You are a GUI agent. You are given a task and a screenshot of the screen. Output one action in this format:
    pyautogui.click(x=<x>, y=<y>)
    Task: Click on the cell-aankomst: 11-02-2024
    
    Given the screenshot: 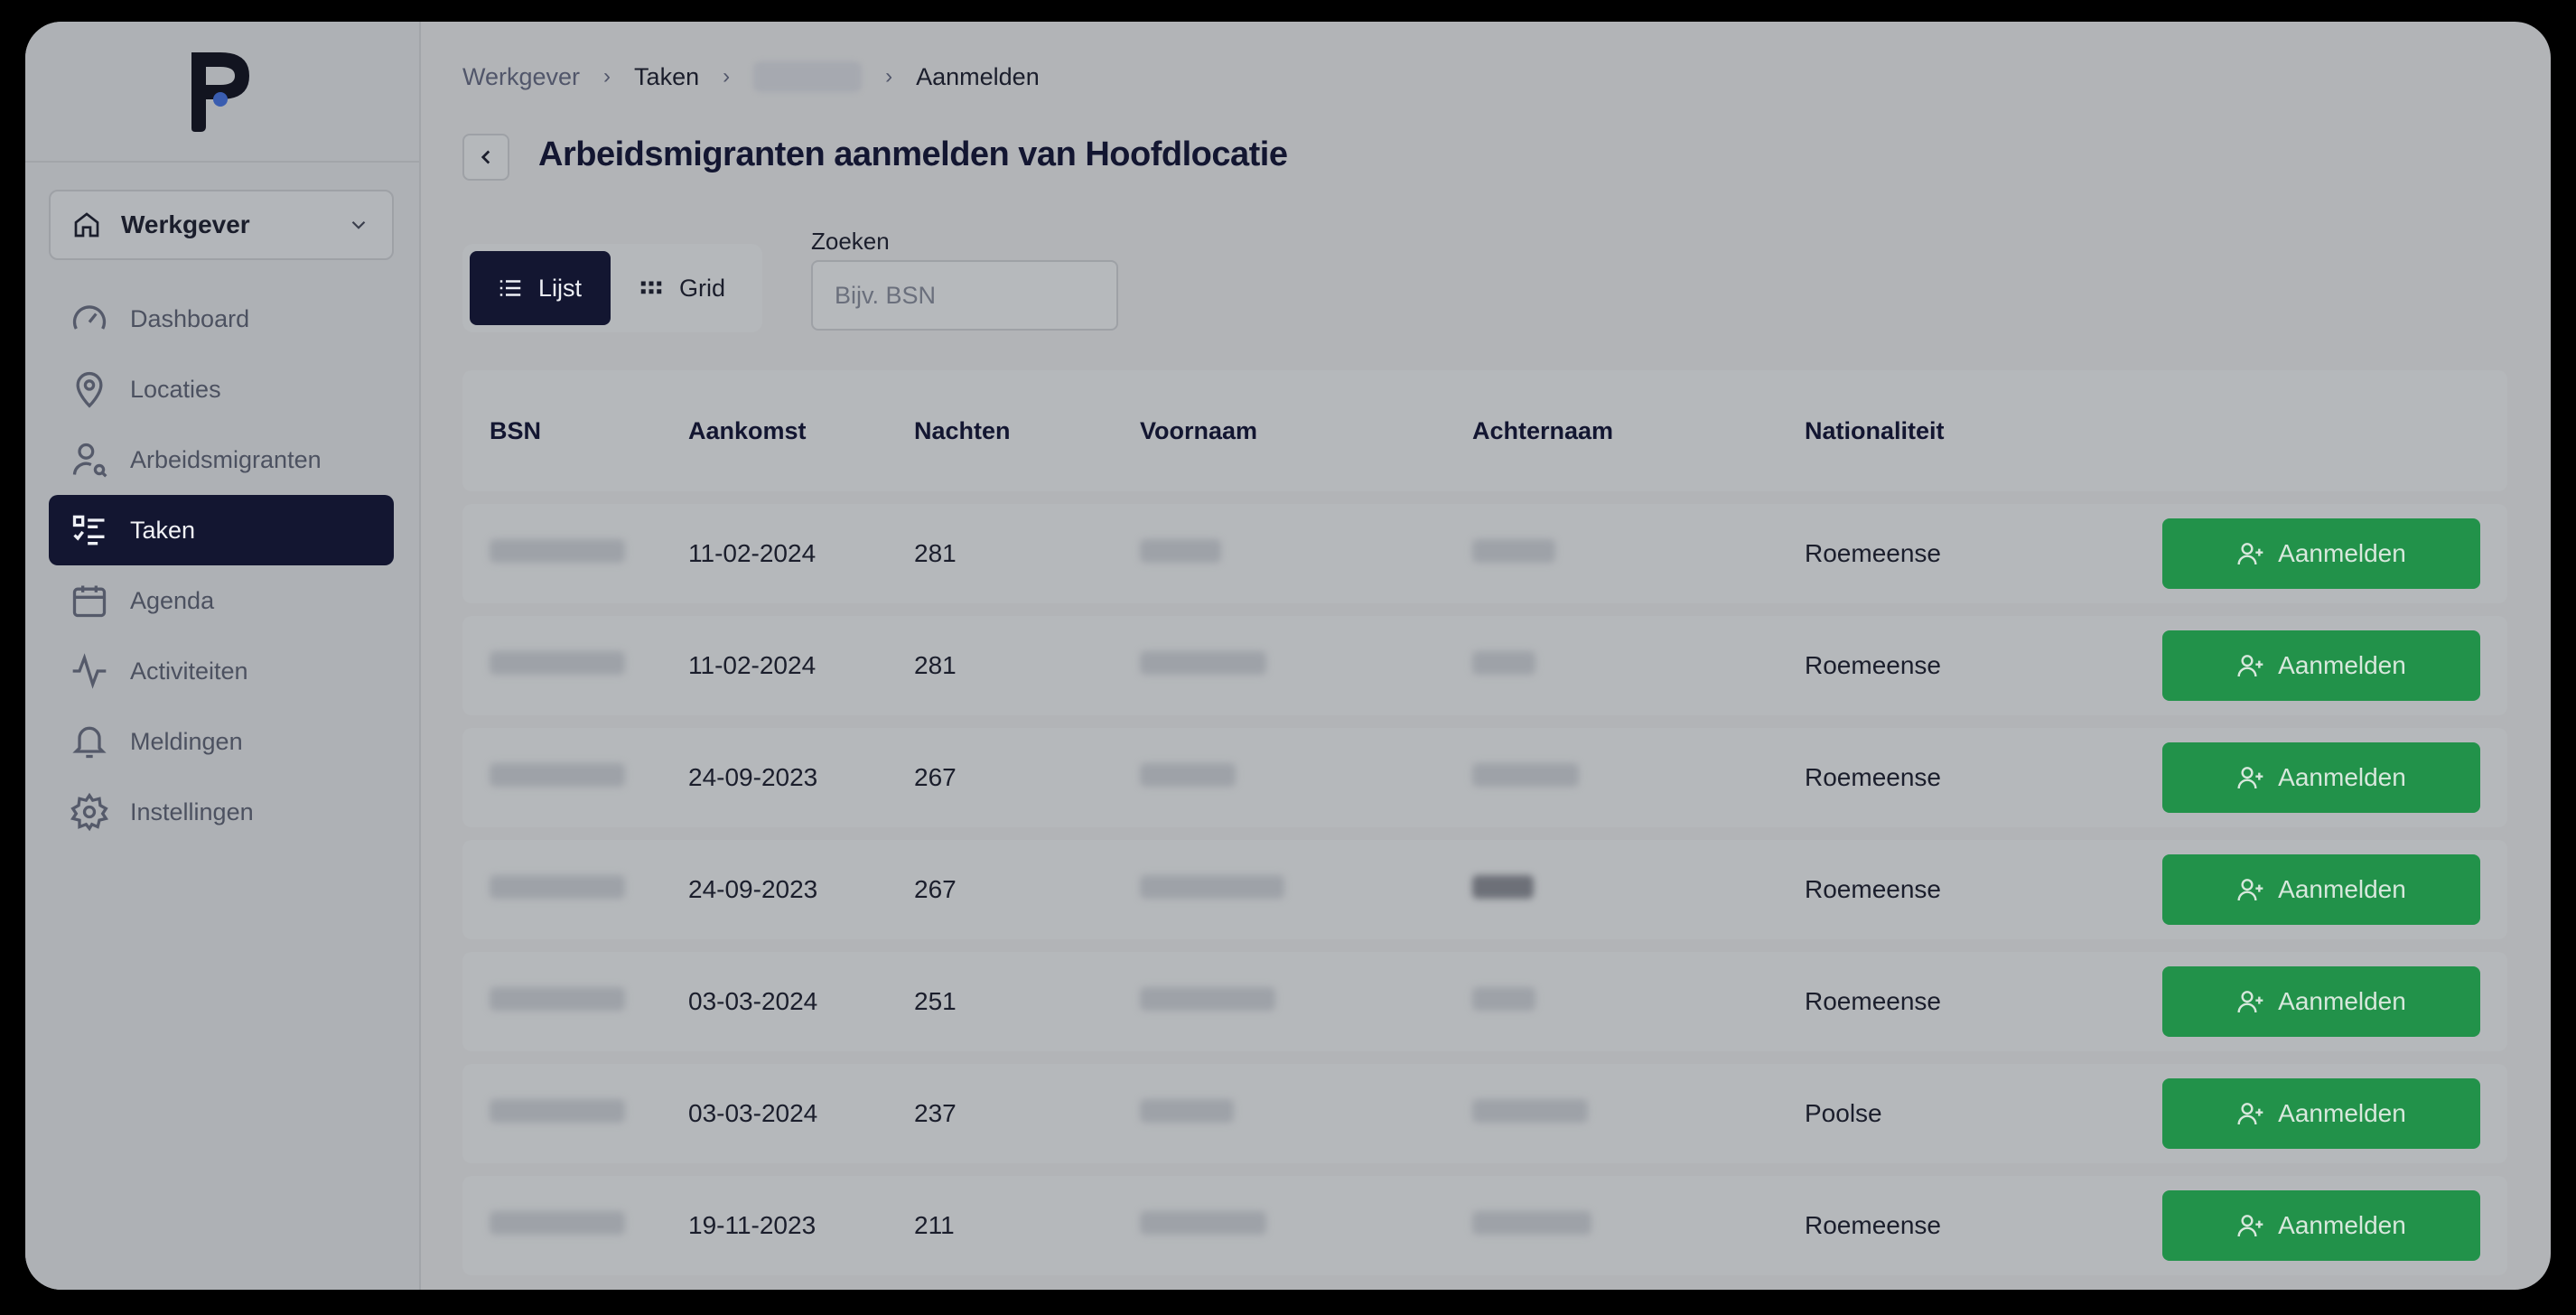 What is the action you would take?
    pyautogui.click(x=752, y=665)
    